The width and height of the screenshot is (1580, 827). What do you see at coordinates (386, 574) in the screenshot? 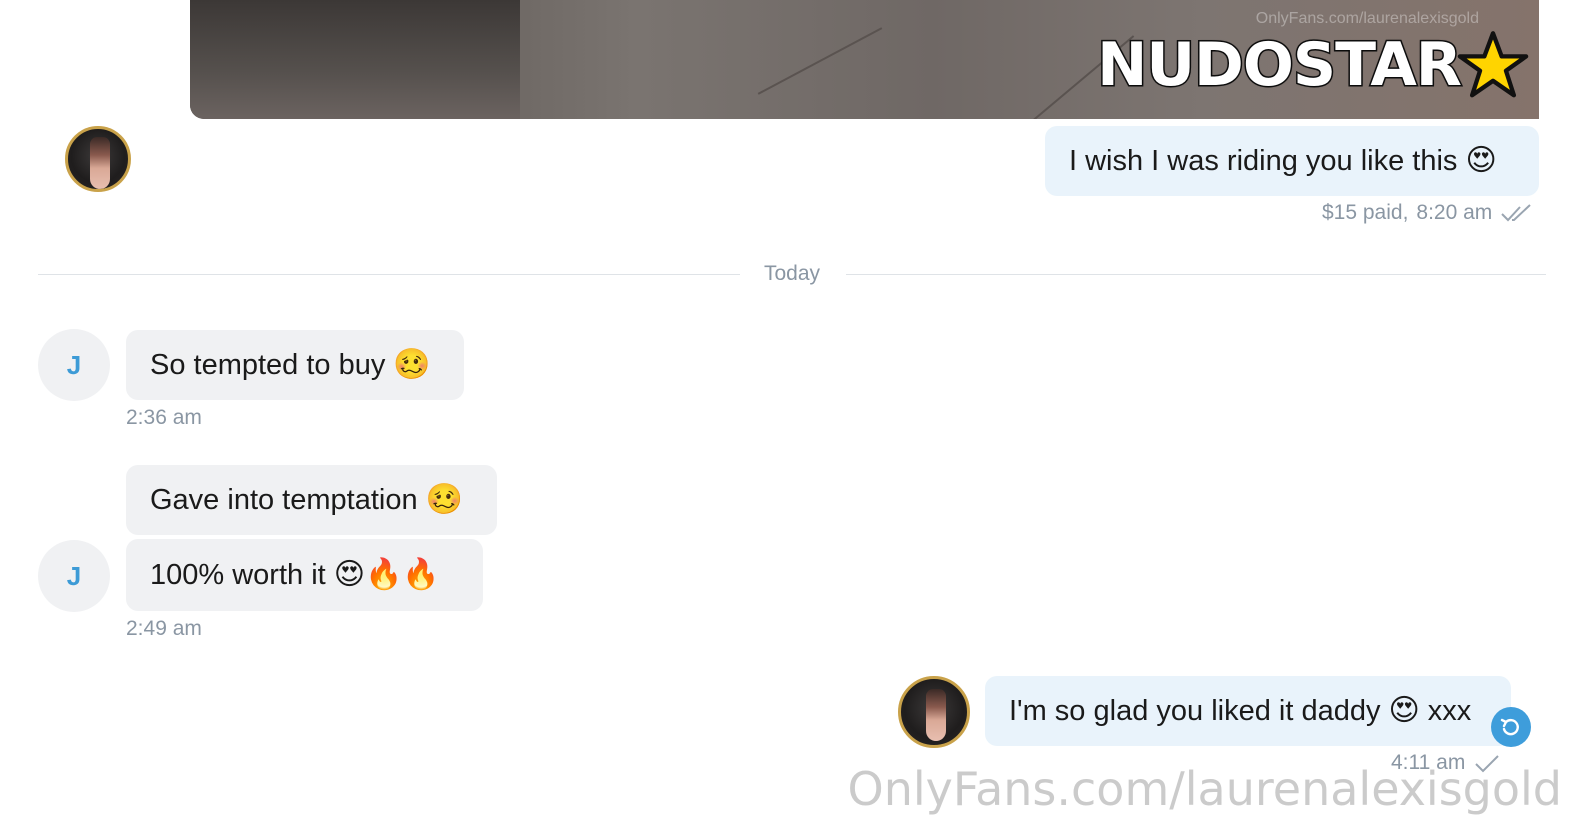
I see `heart-eyes-fire-emojis: 😍🔥🔥` at bounding box center [386, 574].